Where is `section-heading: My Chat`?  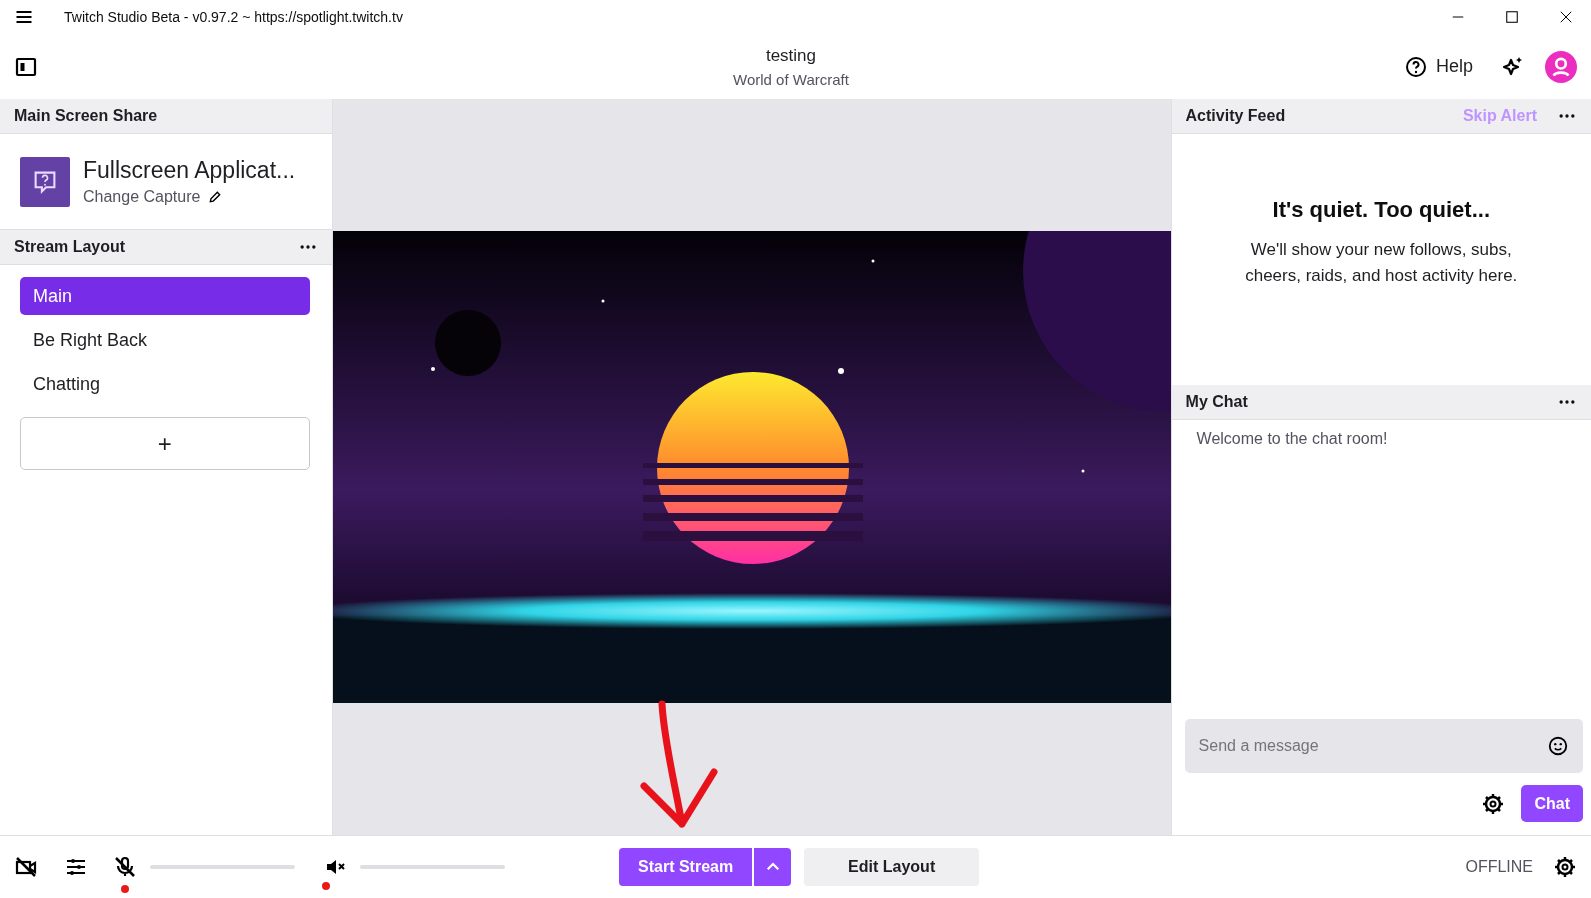 section-heading: My Chat is located at coordinates (1217, 402).